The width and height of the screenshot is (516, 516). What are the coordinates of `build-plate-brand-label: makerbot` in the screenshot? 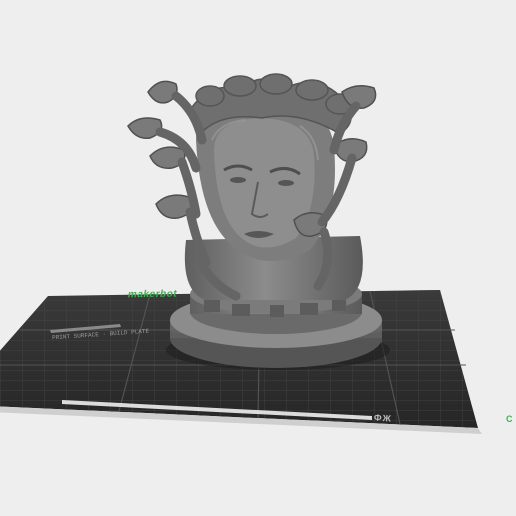 It's located at (152, 294).